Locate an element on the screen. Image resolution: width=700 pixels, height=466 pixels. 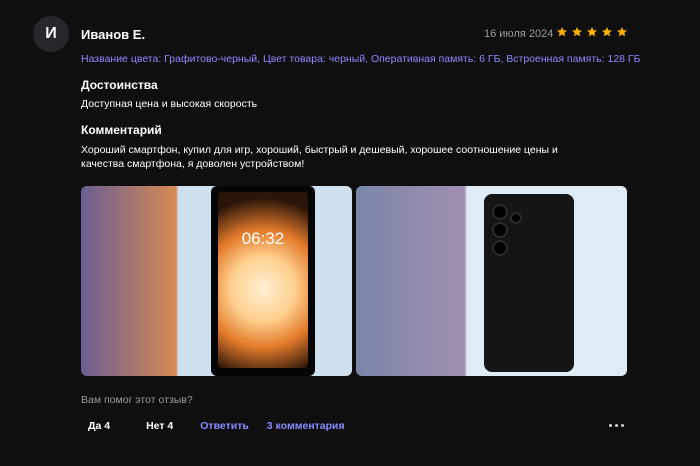
pros-text: Доступная цена и высокая скорость is located at coordinates (169, 104).